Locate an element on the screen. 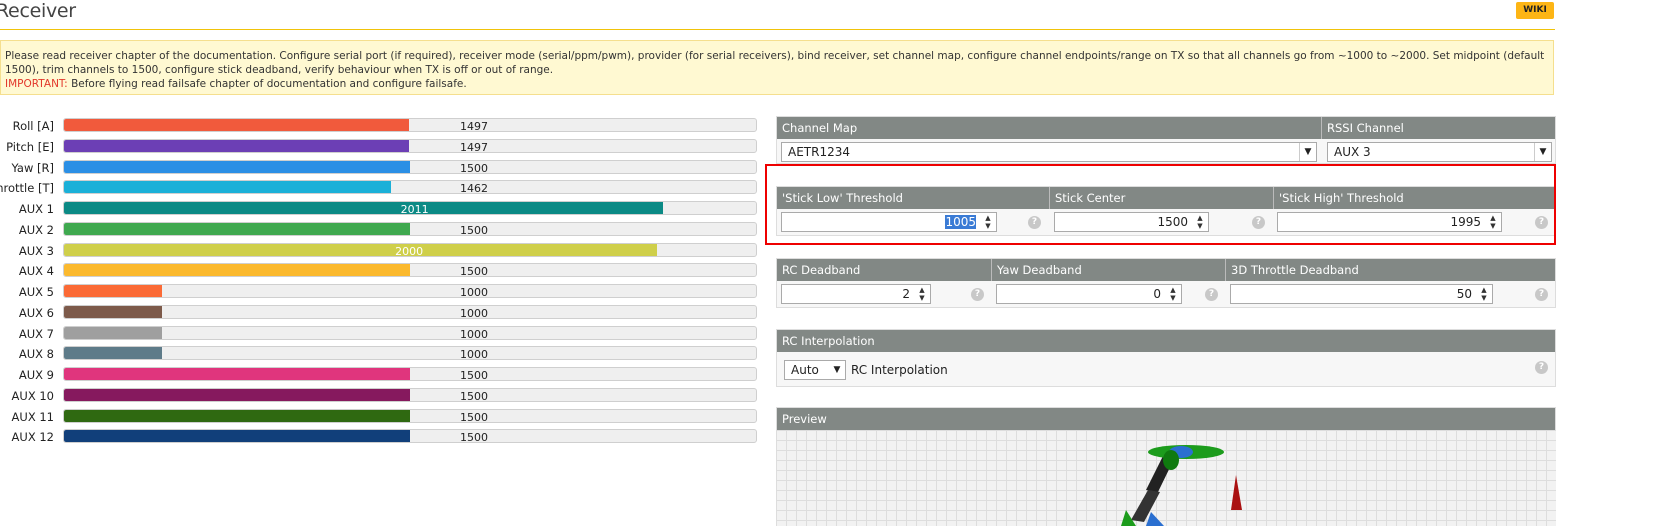 The width and height of the screenshot is (1669, 530). yaw-deadband-input: 0 ▲ ▼ is located at coordinates (1089, 294).